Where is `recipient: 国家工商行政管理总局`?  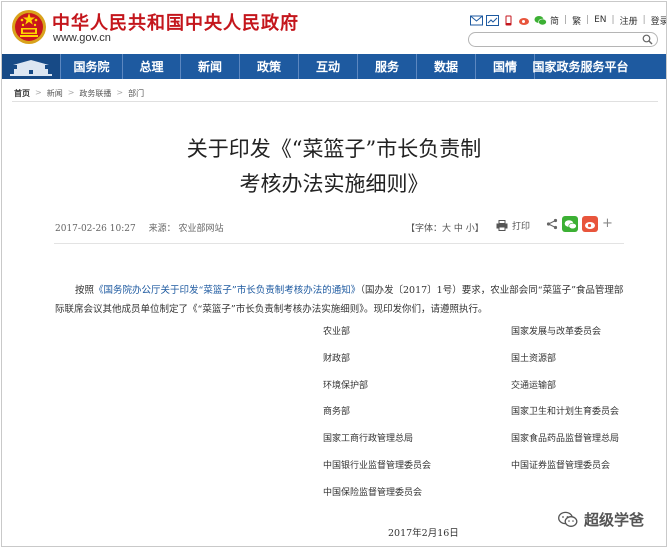
recipient: 国家工商行政管理总局 is located at coordinates (368, 439).